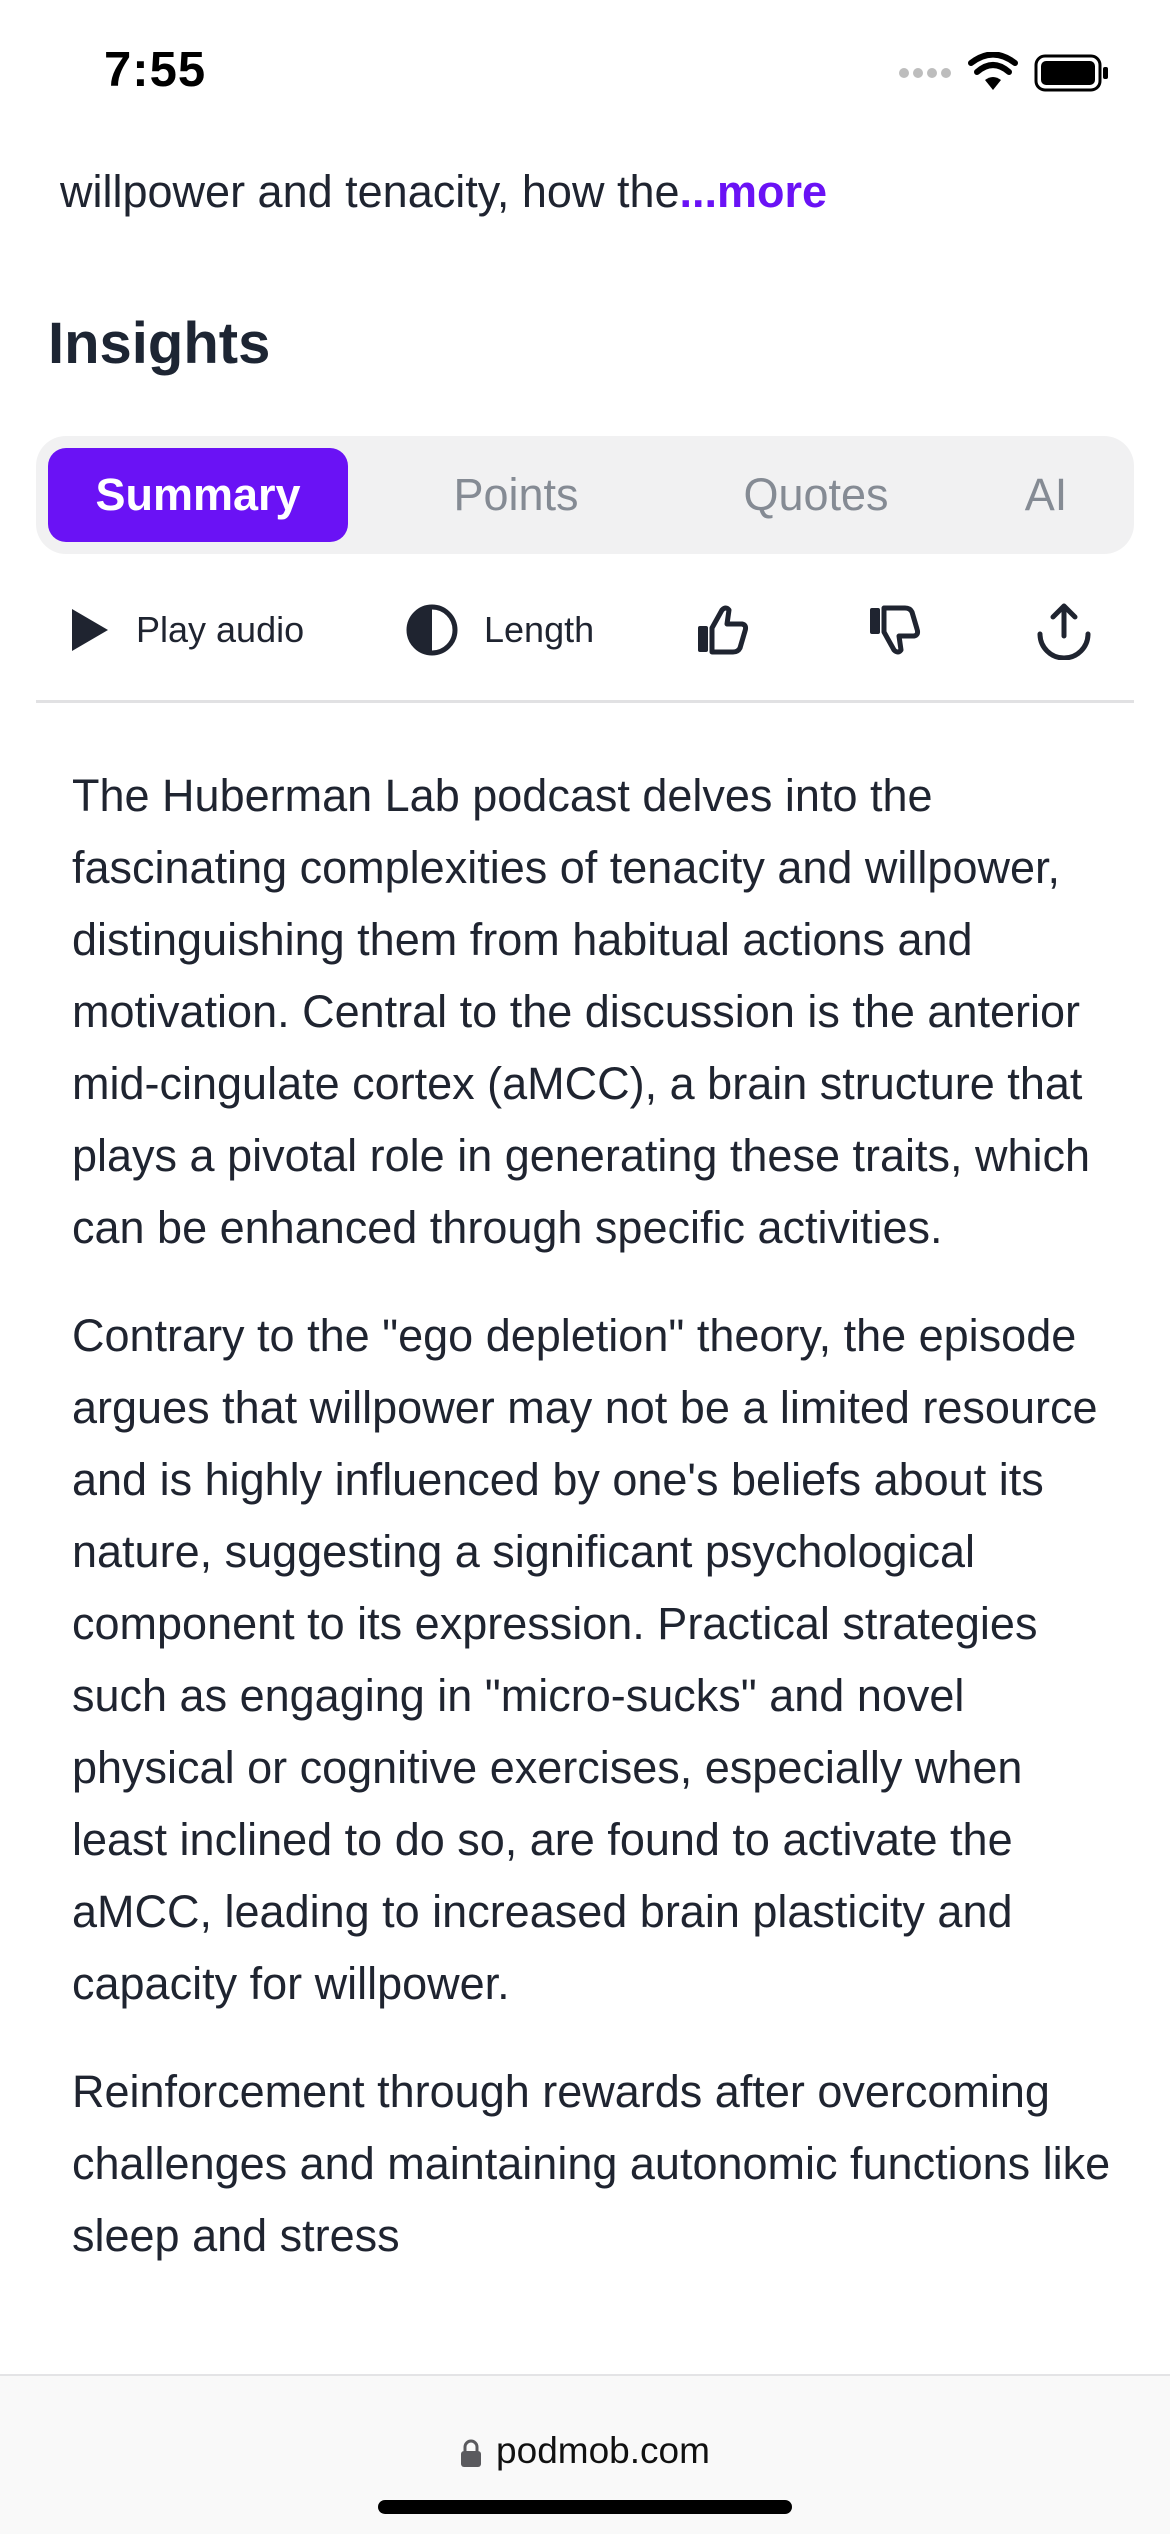 This screenshot has width=1170, height=2534. I want to click on address-bar: podmob.com, so click(585, 2451).